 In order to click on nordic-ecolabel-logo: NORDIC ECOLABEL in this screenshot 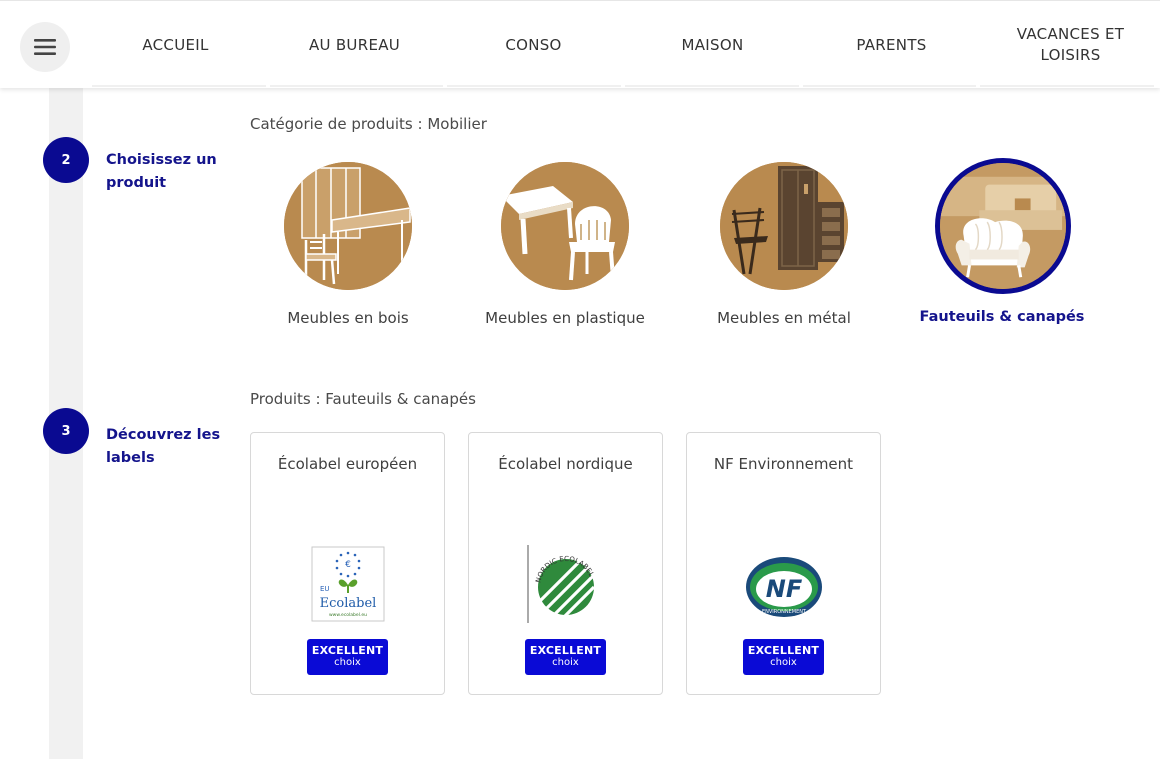, I will do `click(566, 585)`.